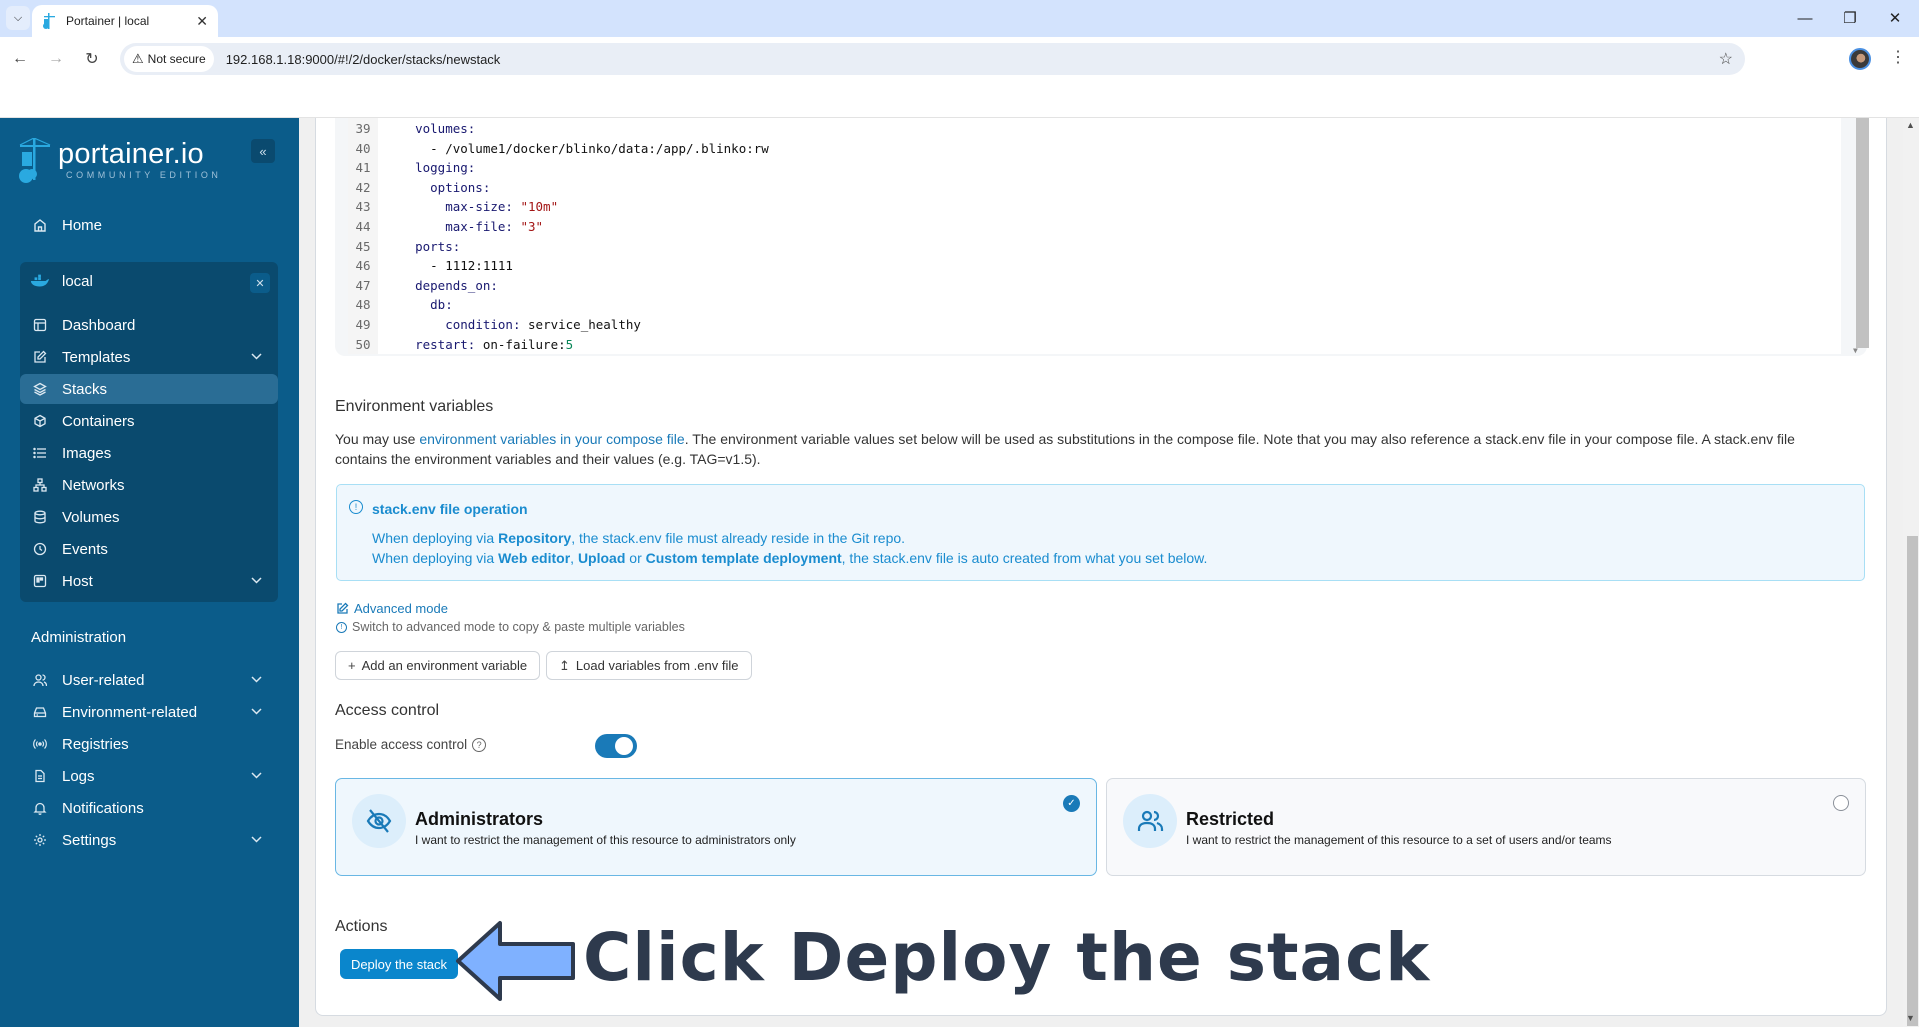 This screenshot has height=1027, width=1919. What do you see at coordinates (419, 190) in the screenshot?
I see `code-line: 42 options:` at bounding box center [419, 190].